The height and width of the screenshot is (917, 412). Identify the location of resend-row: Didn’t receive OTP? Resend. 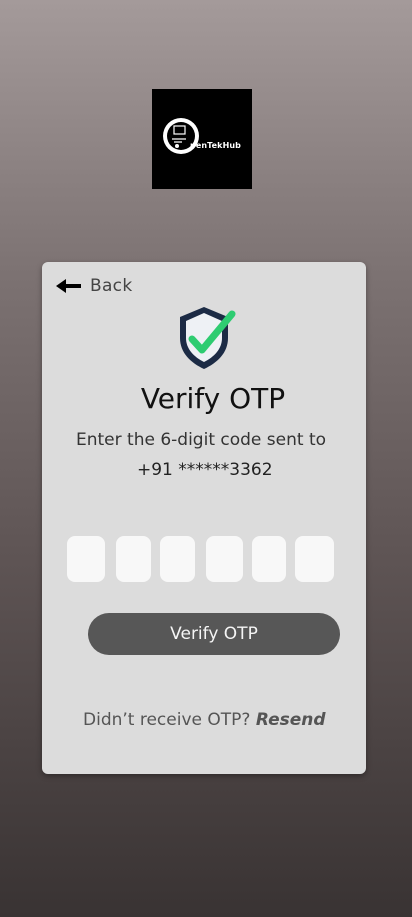
(204, 720).